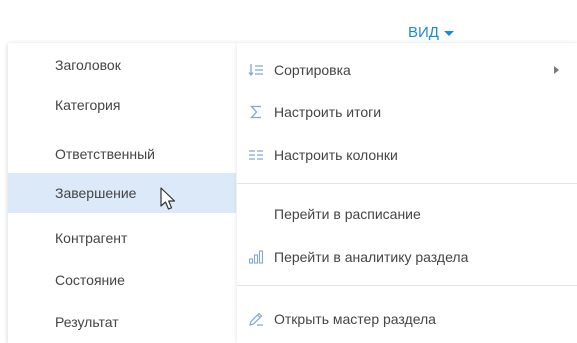 The height and width of the screenshot is (343, 577). What do you see at coordinates (256, 70) in the screenshot?
I see `sort-icon` at bounding box center [256, 70].